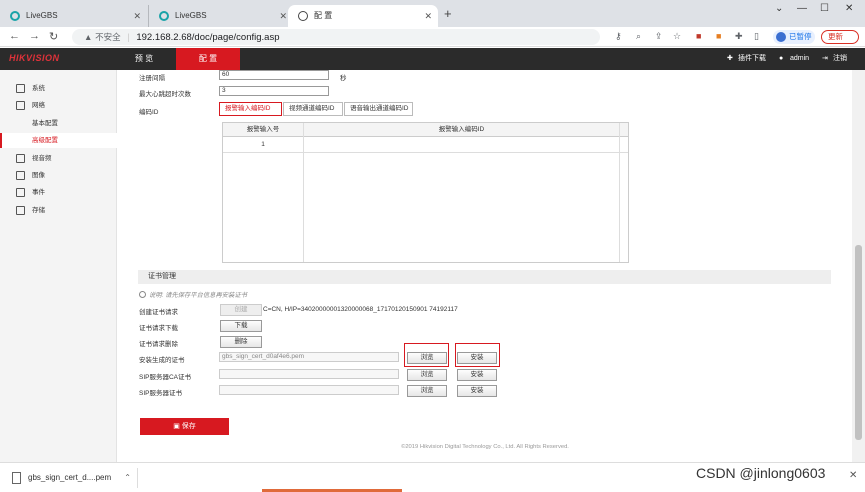 Image resolution: width=865 pixels, height=492 pixels. Describe the element at coordinates (20, 175) in the screenshot. I see `image-icon` at that location.